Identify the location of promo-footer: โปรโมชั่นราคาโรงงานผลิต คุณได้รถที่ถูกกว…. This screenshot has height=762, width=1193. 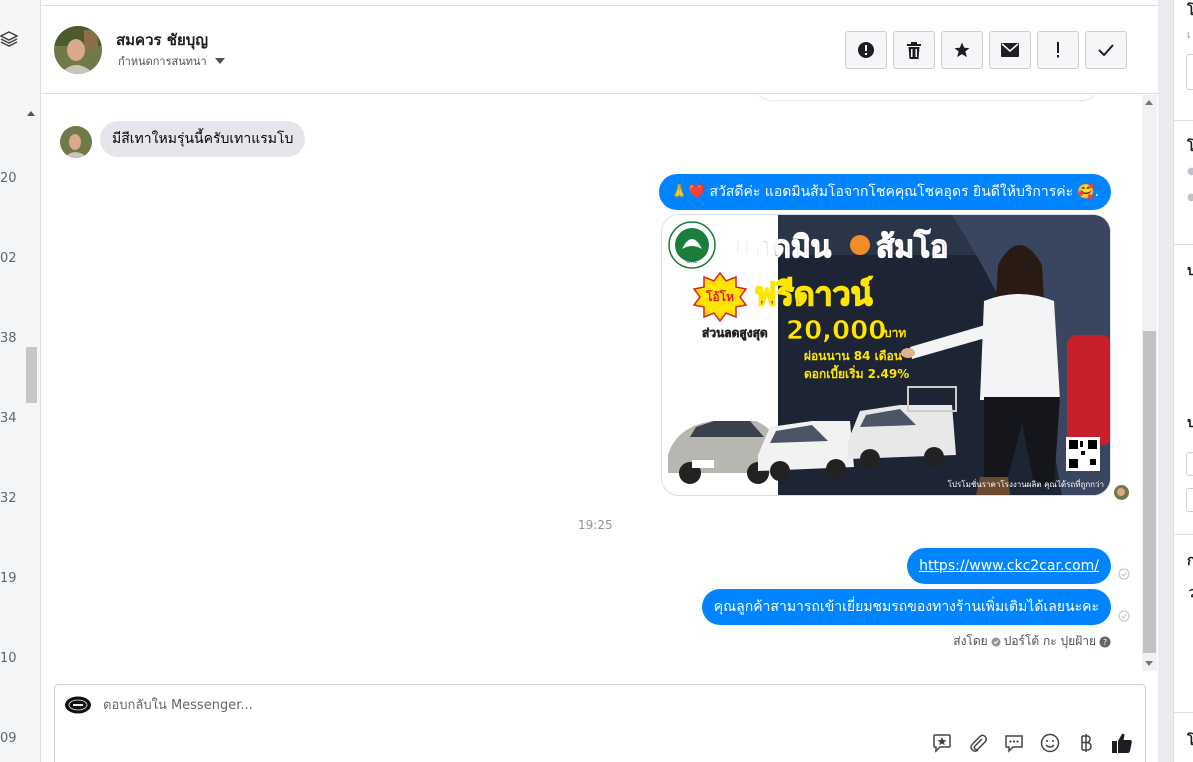
(1026, 484).